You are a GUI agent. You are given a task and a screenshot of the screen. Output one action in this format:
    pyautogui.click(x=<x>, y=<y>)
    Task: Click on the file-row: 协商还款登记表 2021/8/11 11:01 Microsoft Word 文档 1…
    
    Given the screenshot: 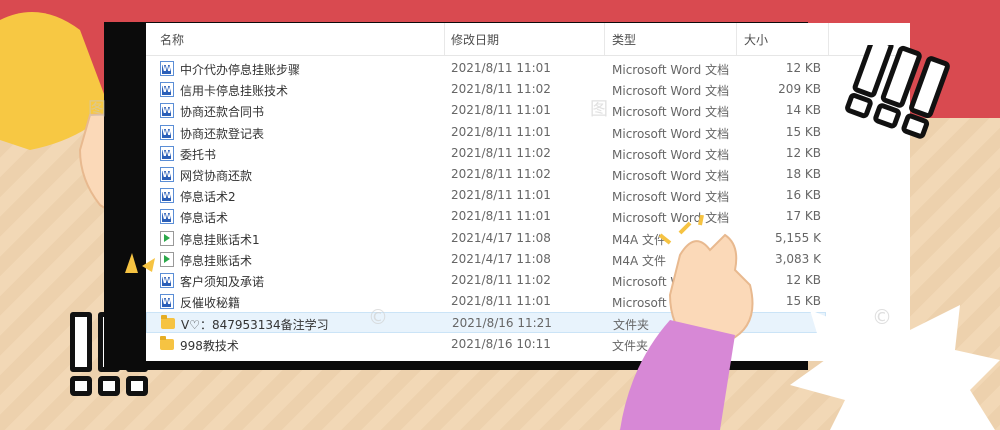 What is the action you would take?
    pyautogui.click(x=486, y=132)
    